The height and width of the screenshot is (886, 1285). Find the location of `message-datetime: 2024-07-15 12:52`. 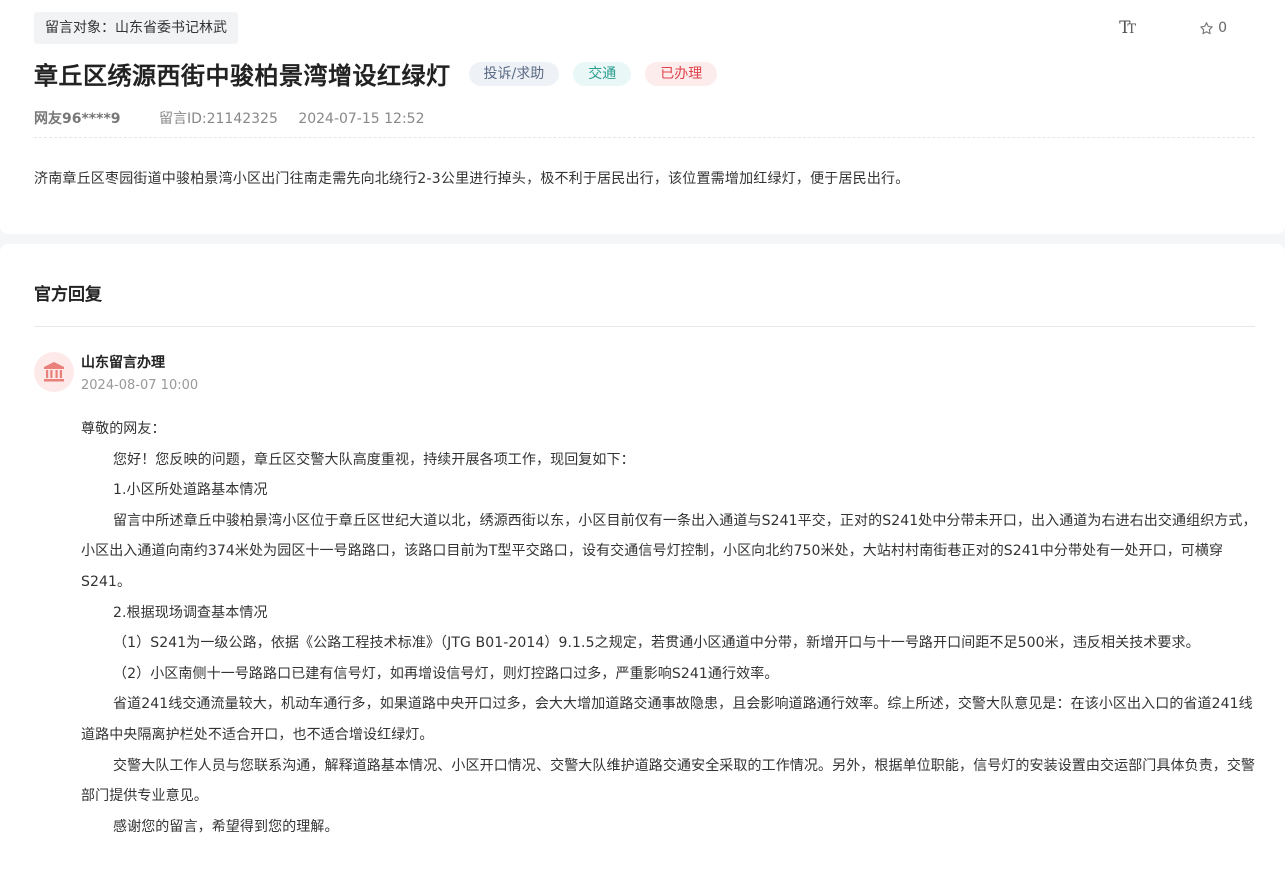

message-datetime: 2024-07-15 12:52 is located at coordinates (361, 119).